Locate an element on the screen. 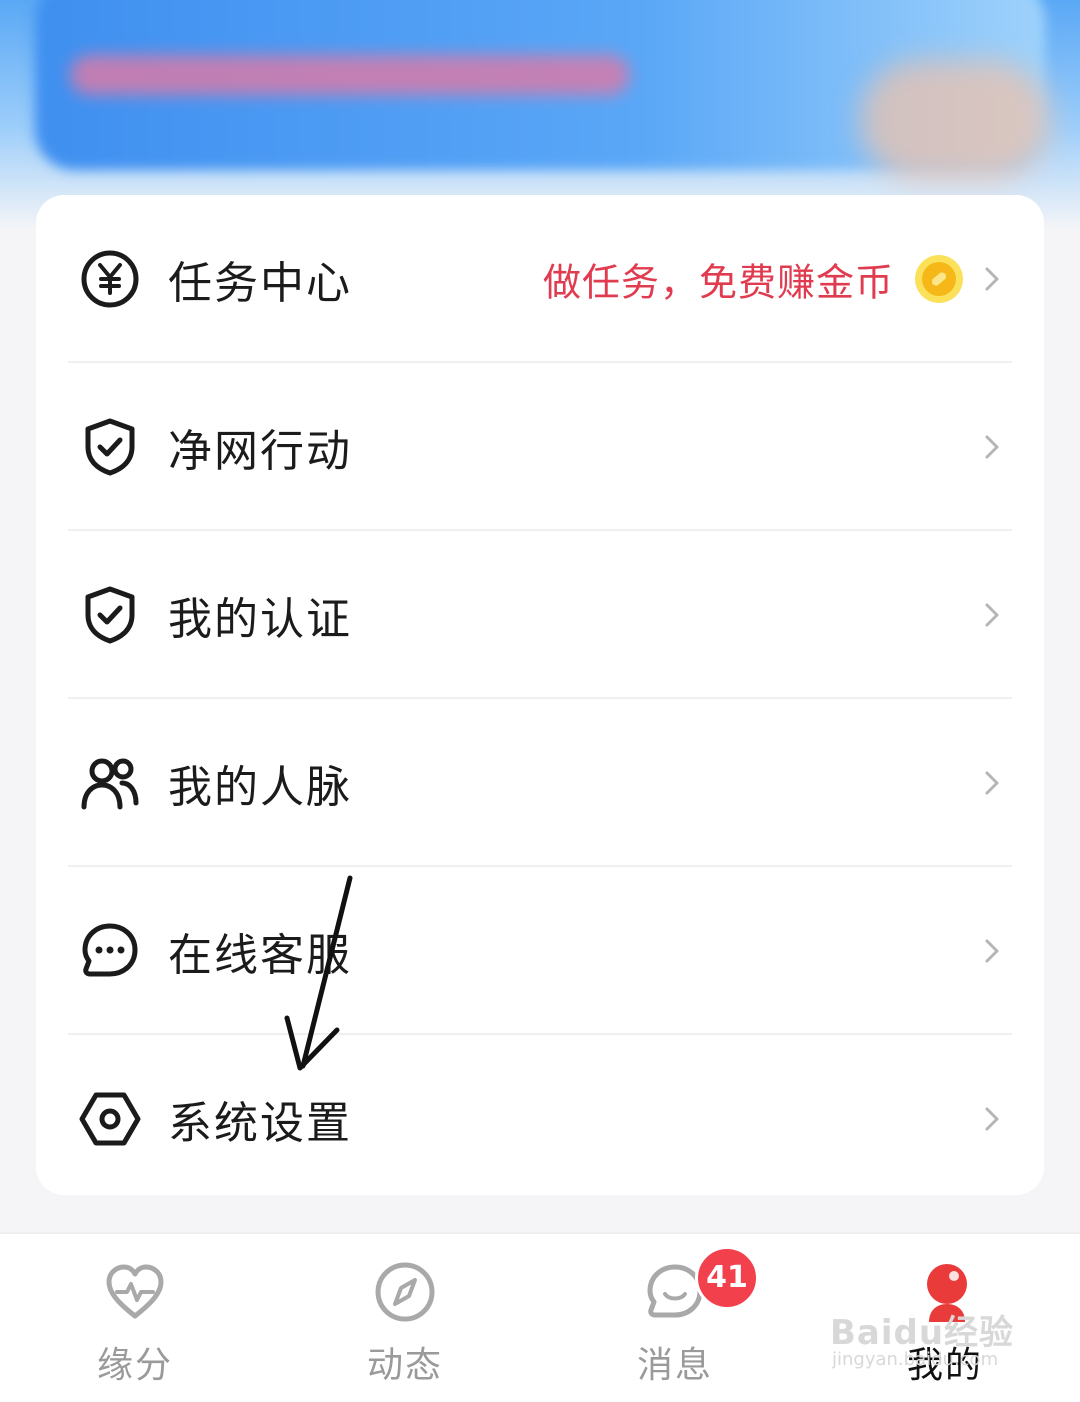 This screenshot has width=1080, height=1402. gold-coin-icon is located at coordinates (939, 279).